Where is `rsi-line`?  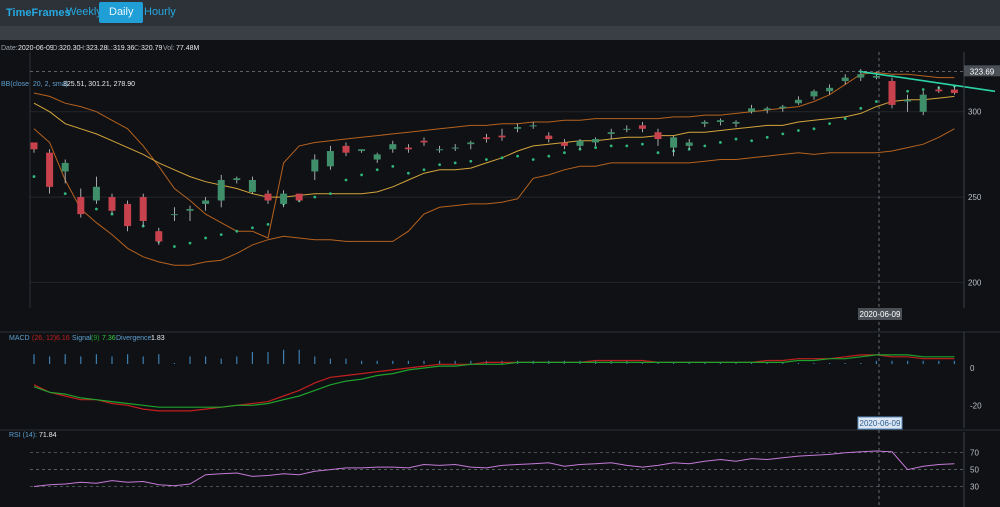 rsi-line is located at coordinates (494, 468).